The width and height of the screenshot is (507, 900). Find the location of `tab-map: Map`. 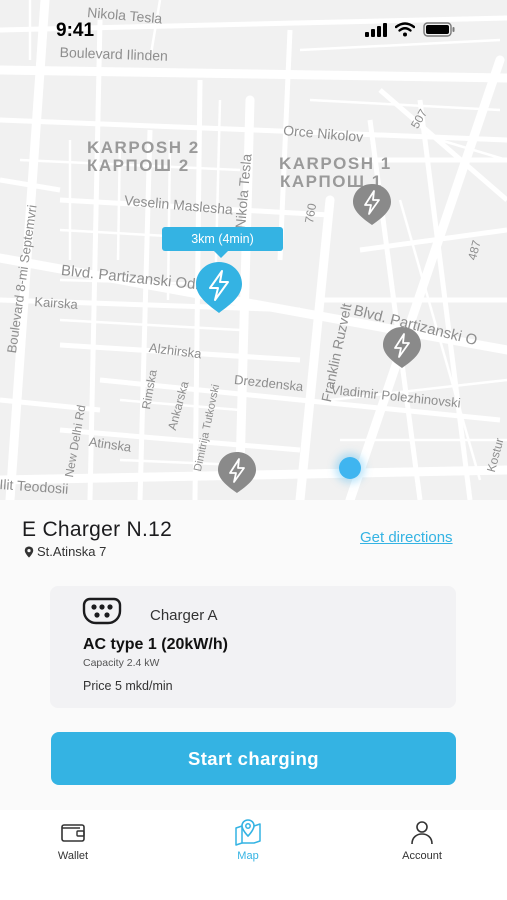

tab-map: Map is located at coordinates (248, 840).